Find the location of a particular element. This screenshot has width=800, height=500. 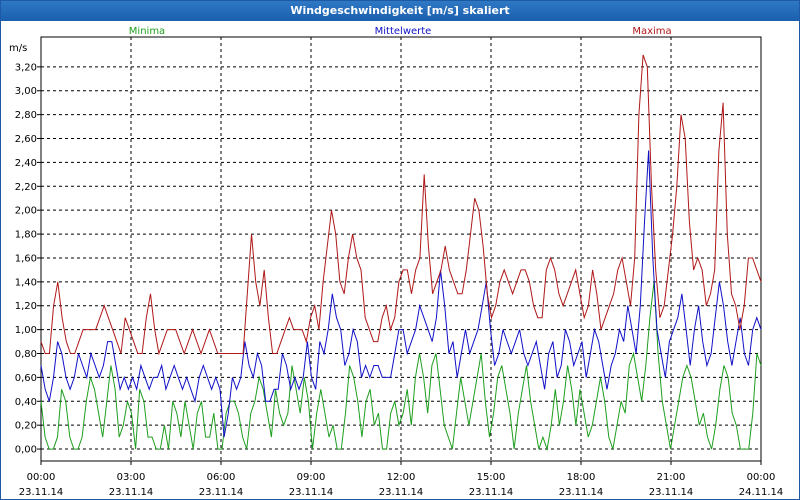

y-tick-label: 0,60 is located at coordinates (26, 378).